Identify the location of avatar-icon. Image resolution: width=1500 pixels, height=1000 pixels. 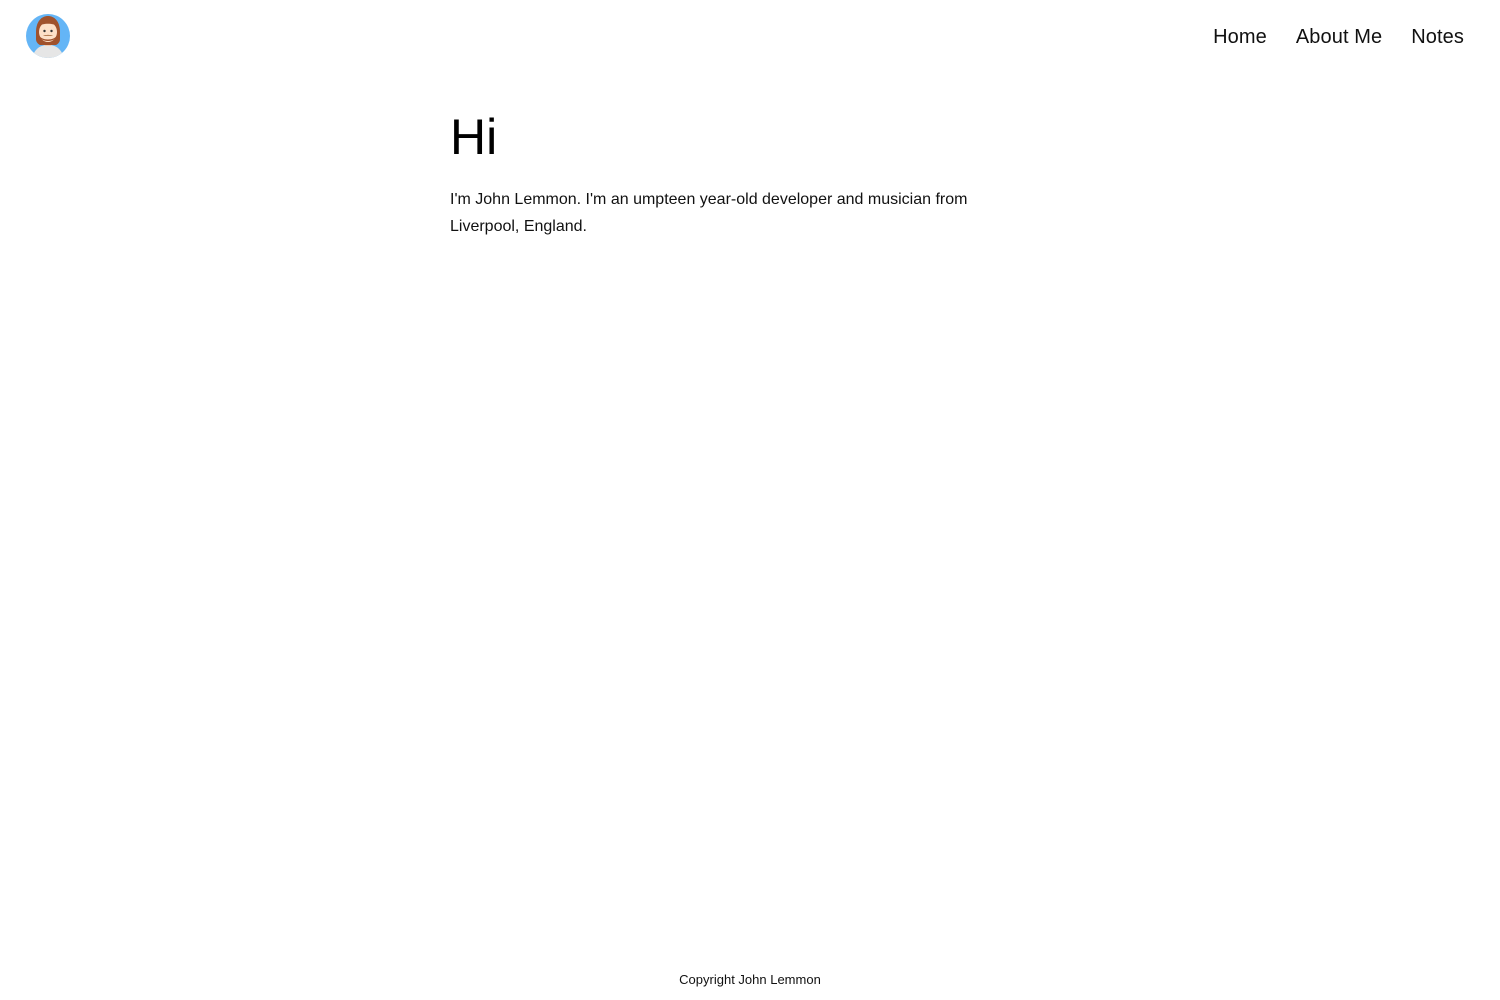
(48, 35).